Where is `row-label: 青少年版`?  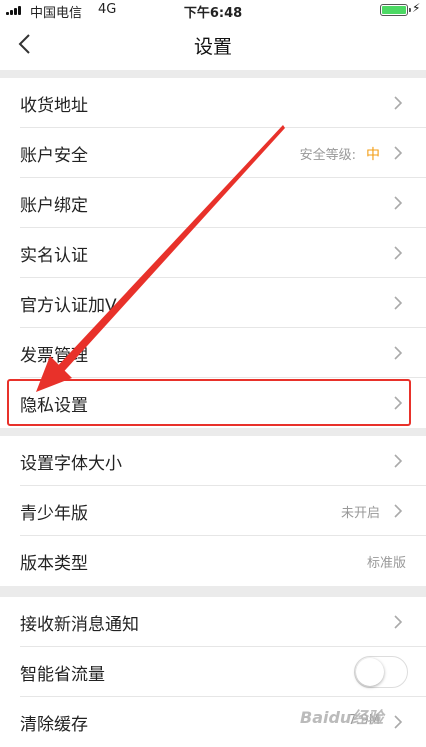
row-label: 青少年版 is located at coordinates (54, 514).